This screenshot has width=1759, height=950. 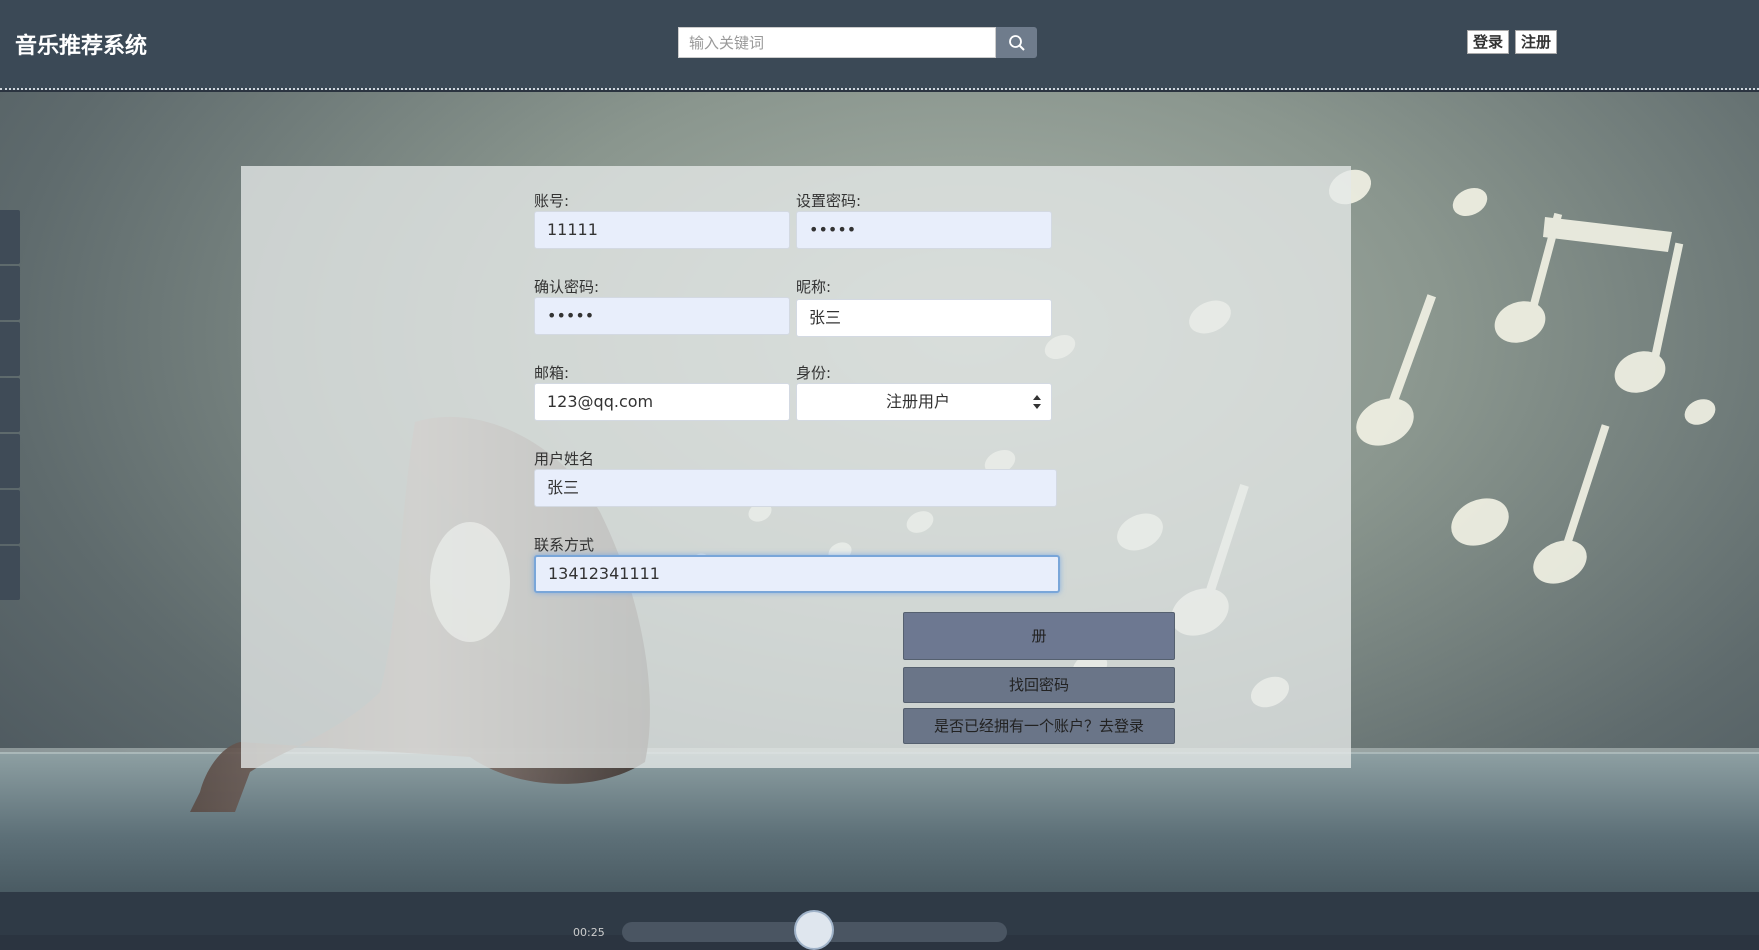 I want to click on account-label: 账号:, so click(x=552, y=201).